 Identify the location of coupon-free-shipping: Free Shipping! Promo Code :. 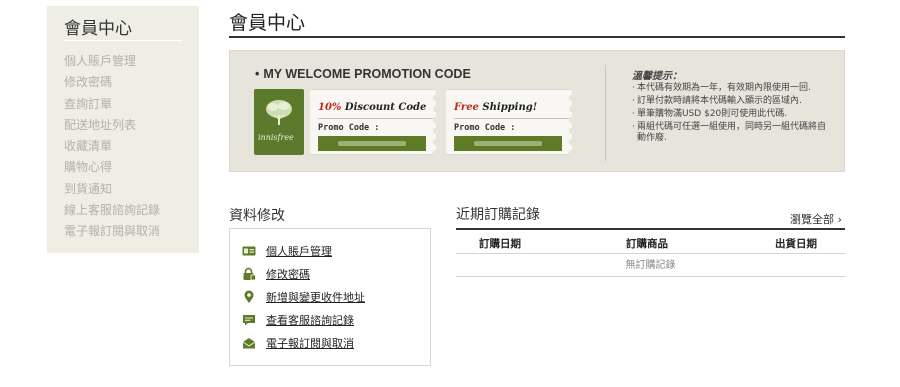
(512, 122).